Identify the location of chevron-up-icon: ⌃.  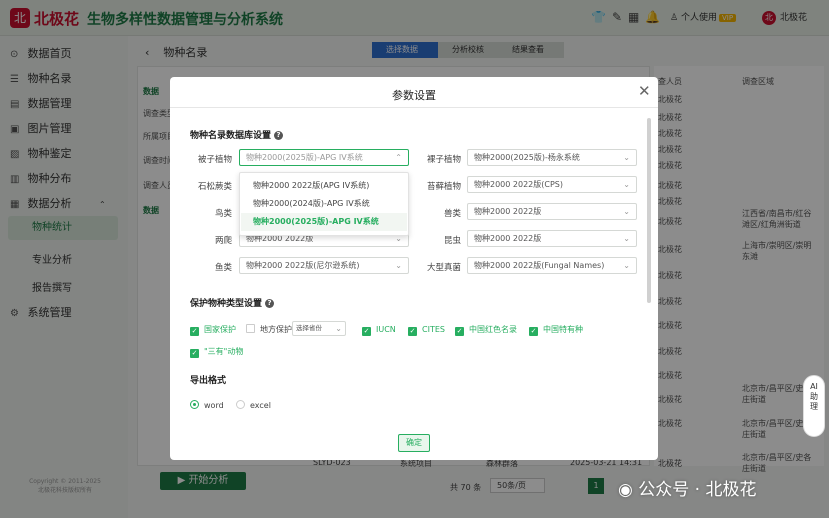
(398, 157).